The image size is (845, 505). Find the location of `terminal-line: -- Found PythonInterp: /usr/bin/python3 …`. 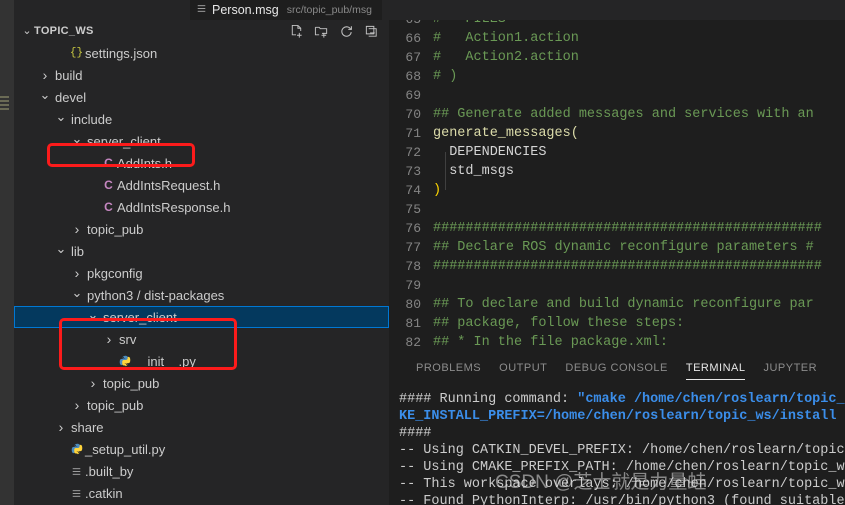

terminal-line: -- Found PythonInterp: /usr/bin/python3 … is located at coordinates (622, 499).